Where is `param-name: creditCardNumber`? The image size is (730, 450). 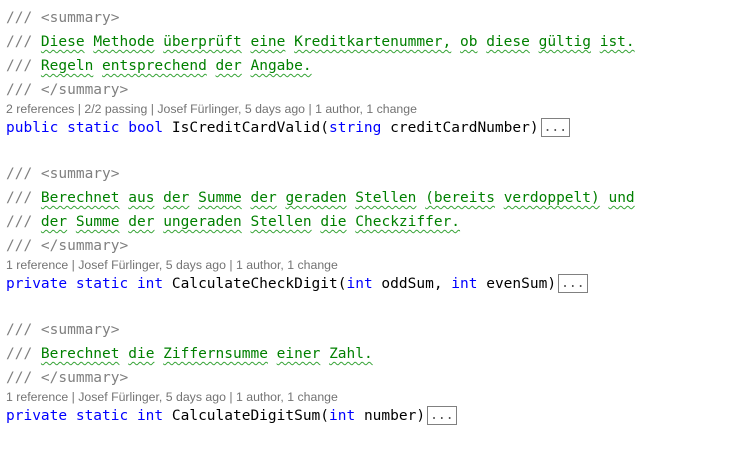 param-name: creditCardNumber is located at coordinates (460, 128).